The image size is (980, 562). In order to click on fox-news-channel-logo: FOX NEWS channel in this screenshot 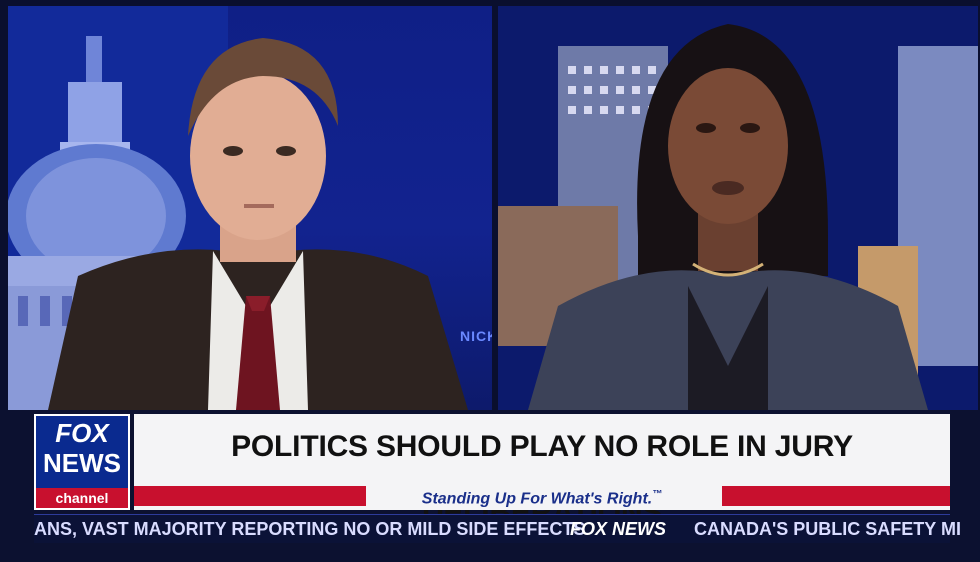, I will do `click(82, 462)`.